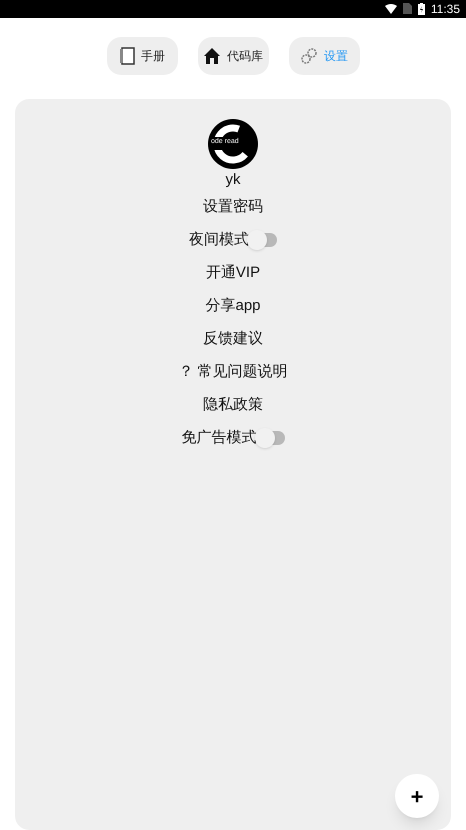 This screenshot has height=830, width=466. I want to click on clock-time: 11:35, so click(445, 8).